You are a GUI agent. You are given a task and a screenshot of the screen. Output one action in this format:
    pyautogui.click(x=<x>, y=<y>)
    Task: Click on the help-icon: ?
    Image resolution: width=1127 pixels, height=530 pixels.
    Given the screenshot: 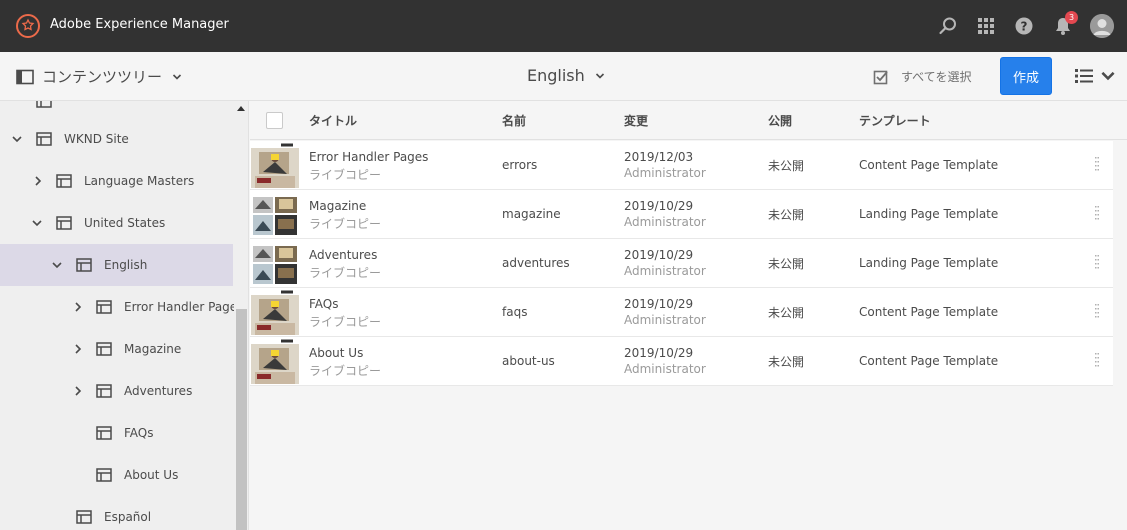 What is the action you would take?
    pyautogui.click(x=1024, y=26)
    